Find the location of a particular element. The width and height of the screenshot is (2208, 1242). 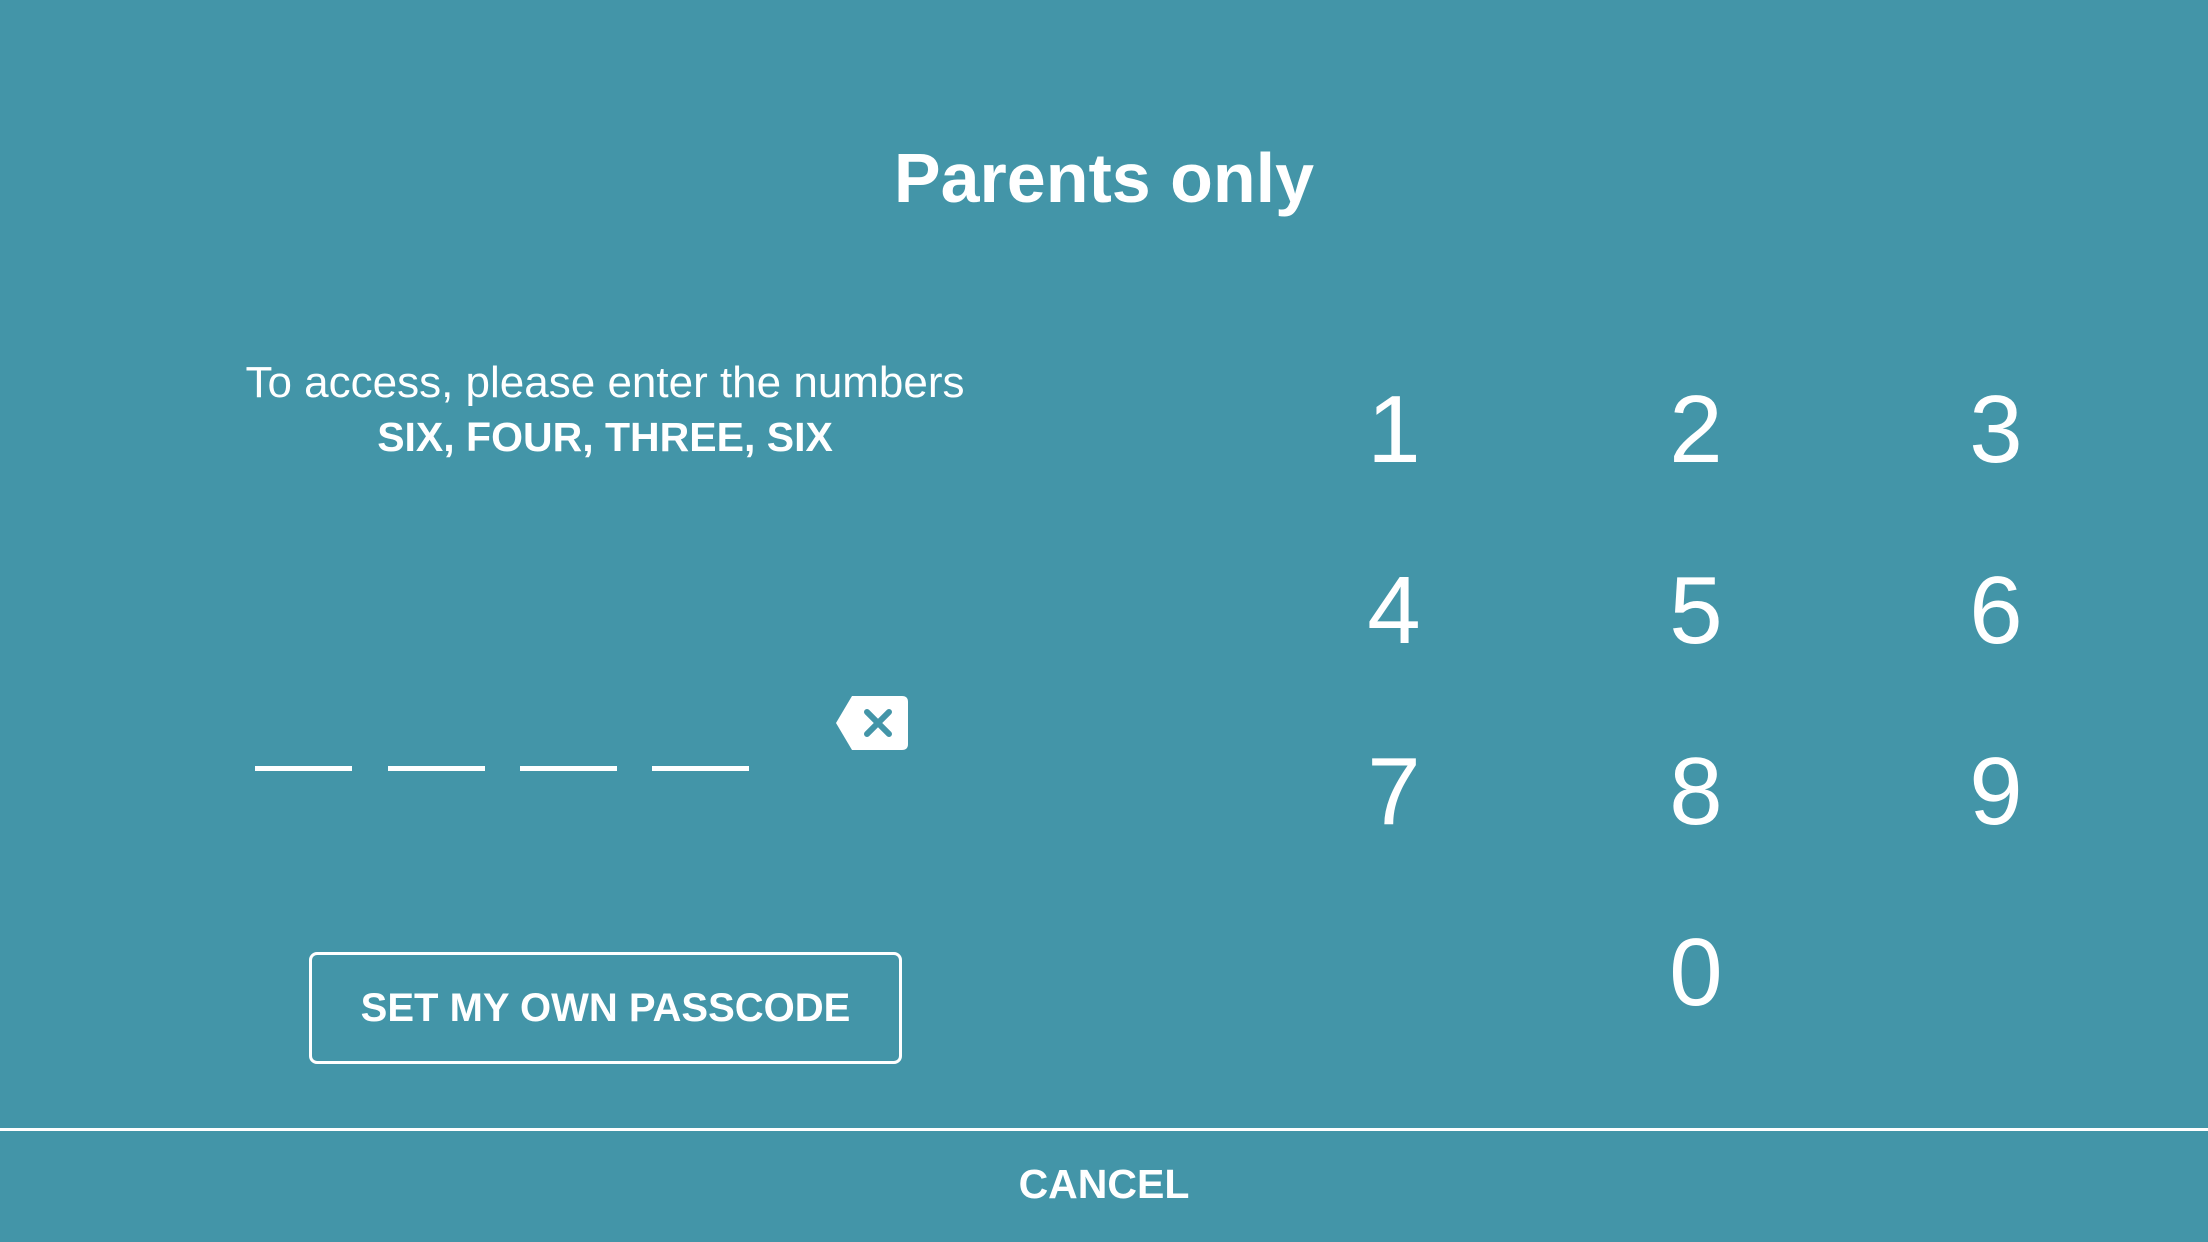

keypad-key-5: 5 is located at coordinates (1696, 611).